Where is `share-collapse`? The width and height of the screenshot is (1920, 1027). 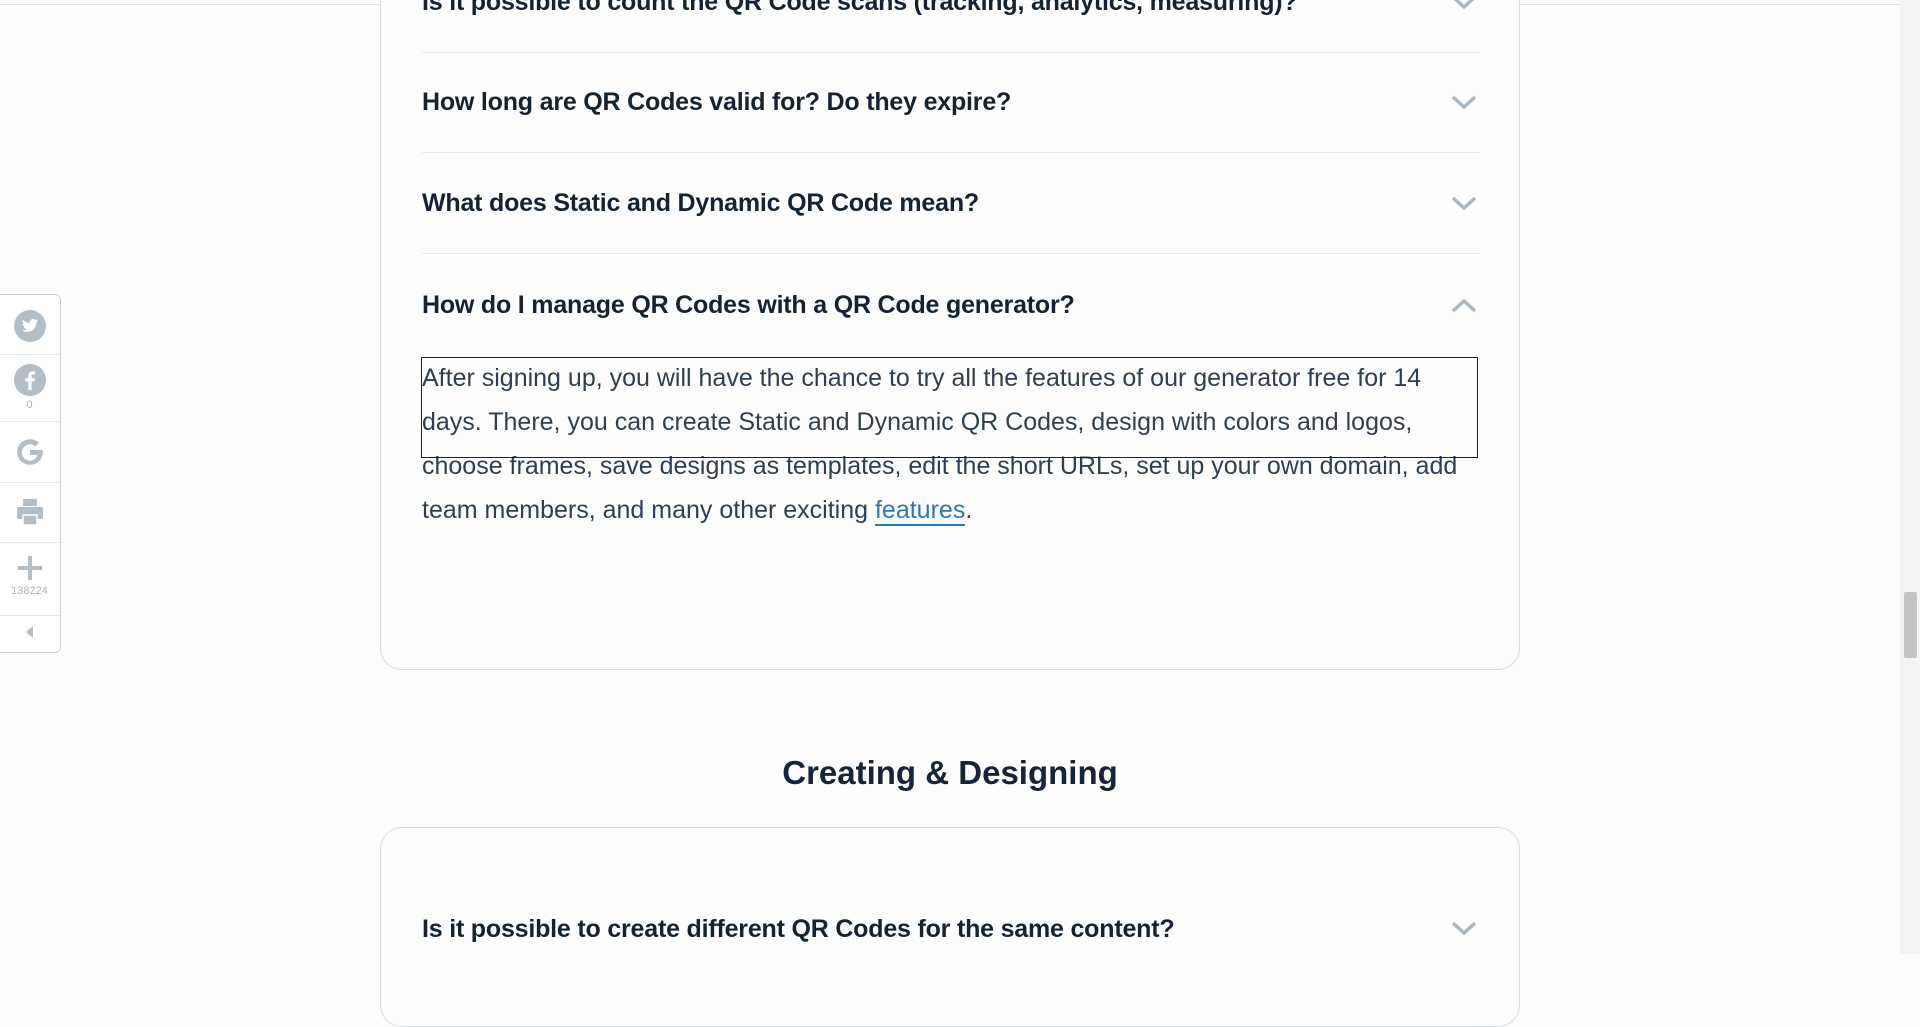 share-collapse is located at coordinates (30, 632).